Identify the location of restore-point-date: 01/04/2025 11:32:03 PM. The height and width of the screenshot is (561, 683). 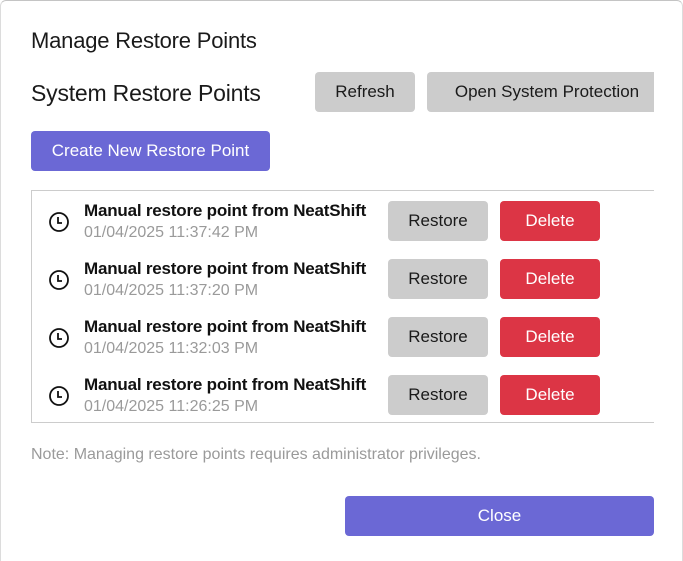
(171, 348).